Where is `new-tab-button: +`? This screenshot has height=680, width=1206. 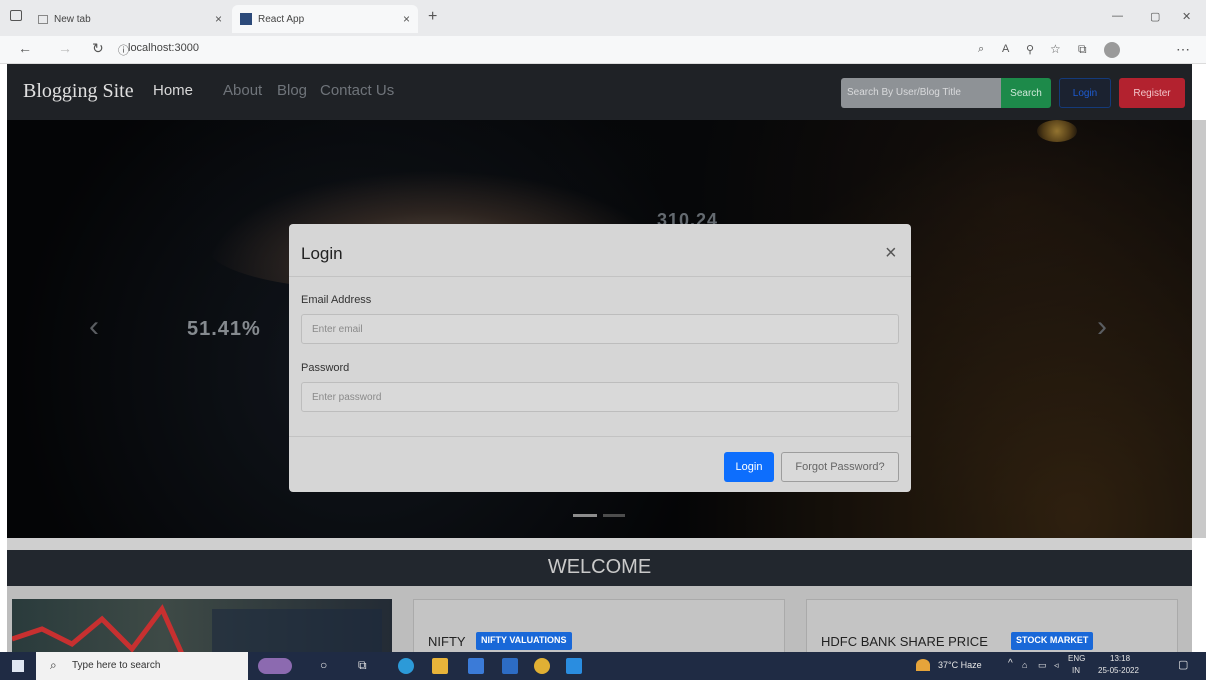
new-tab-button: + is located at coordinates (432, 17).